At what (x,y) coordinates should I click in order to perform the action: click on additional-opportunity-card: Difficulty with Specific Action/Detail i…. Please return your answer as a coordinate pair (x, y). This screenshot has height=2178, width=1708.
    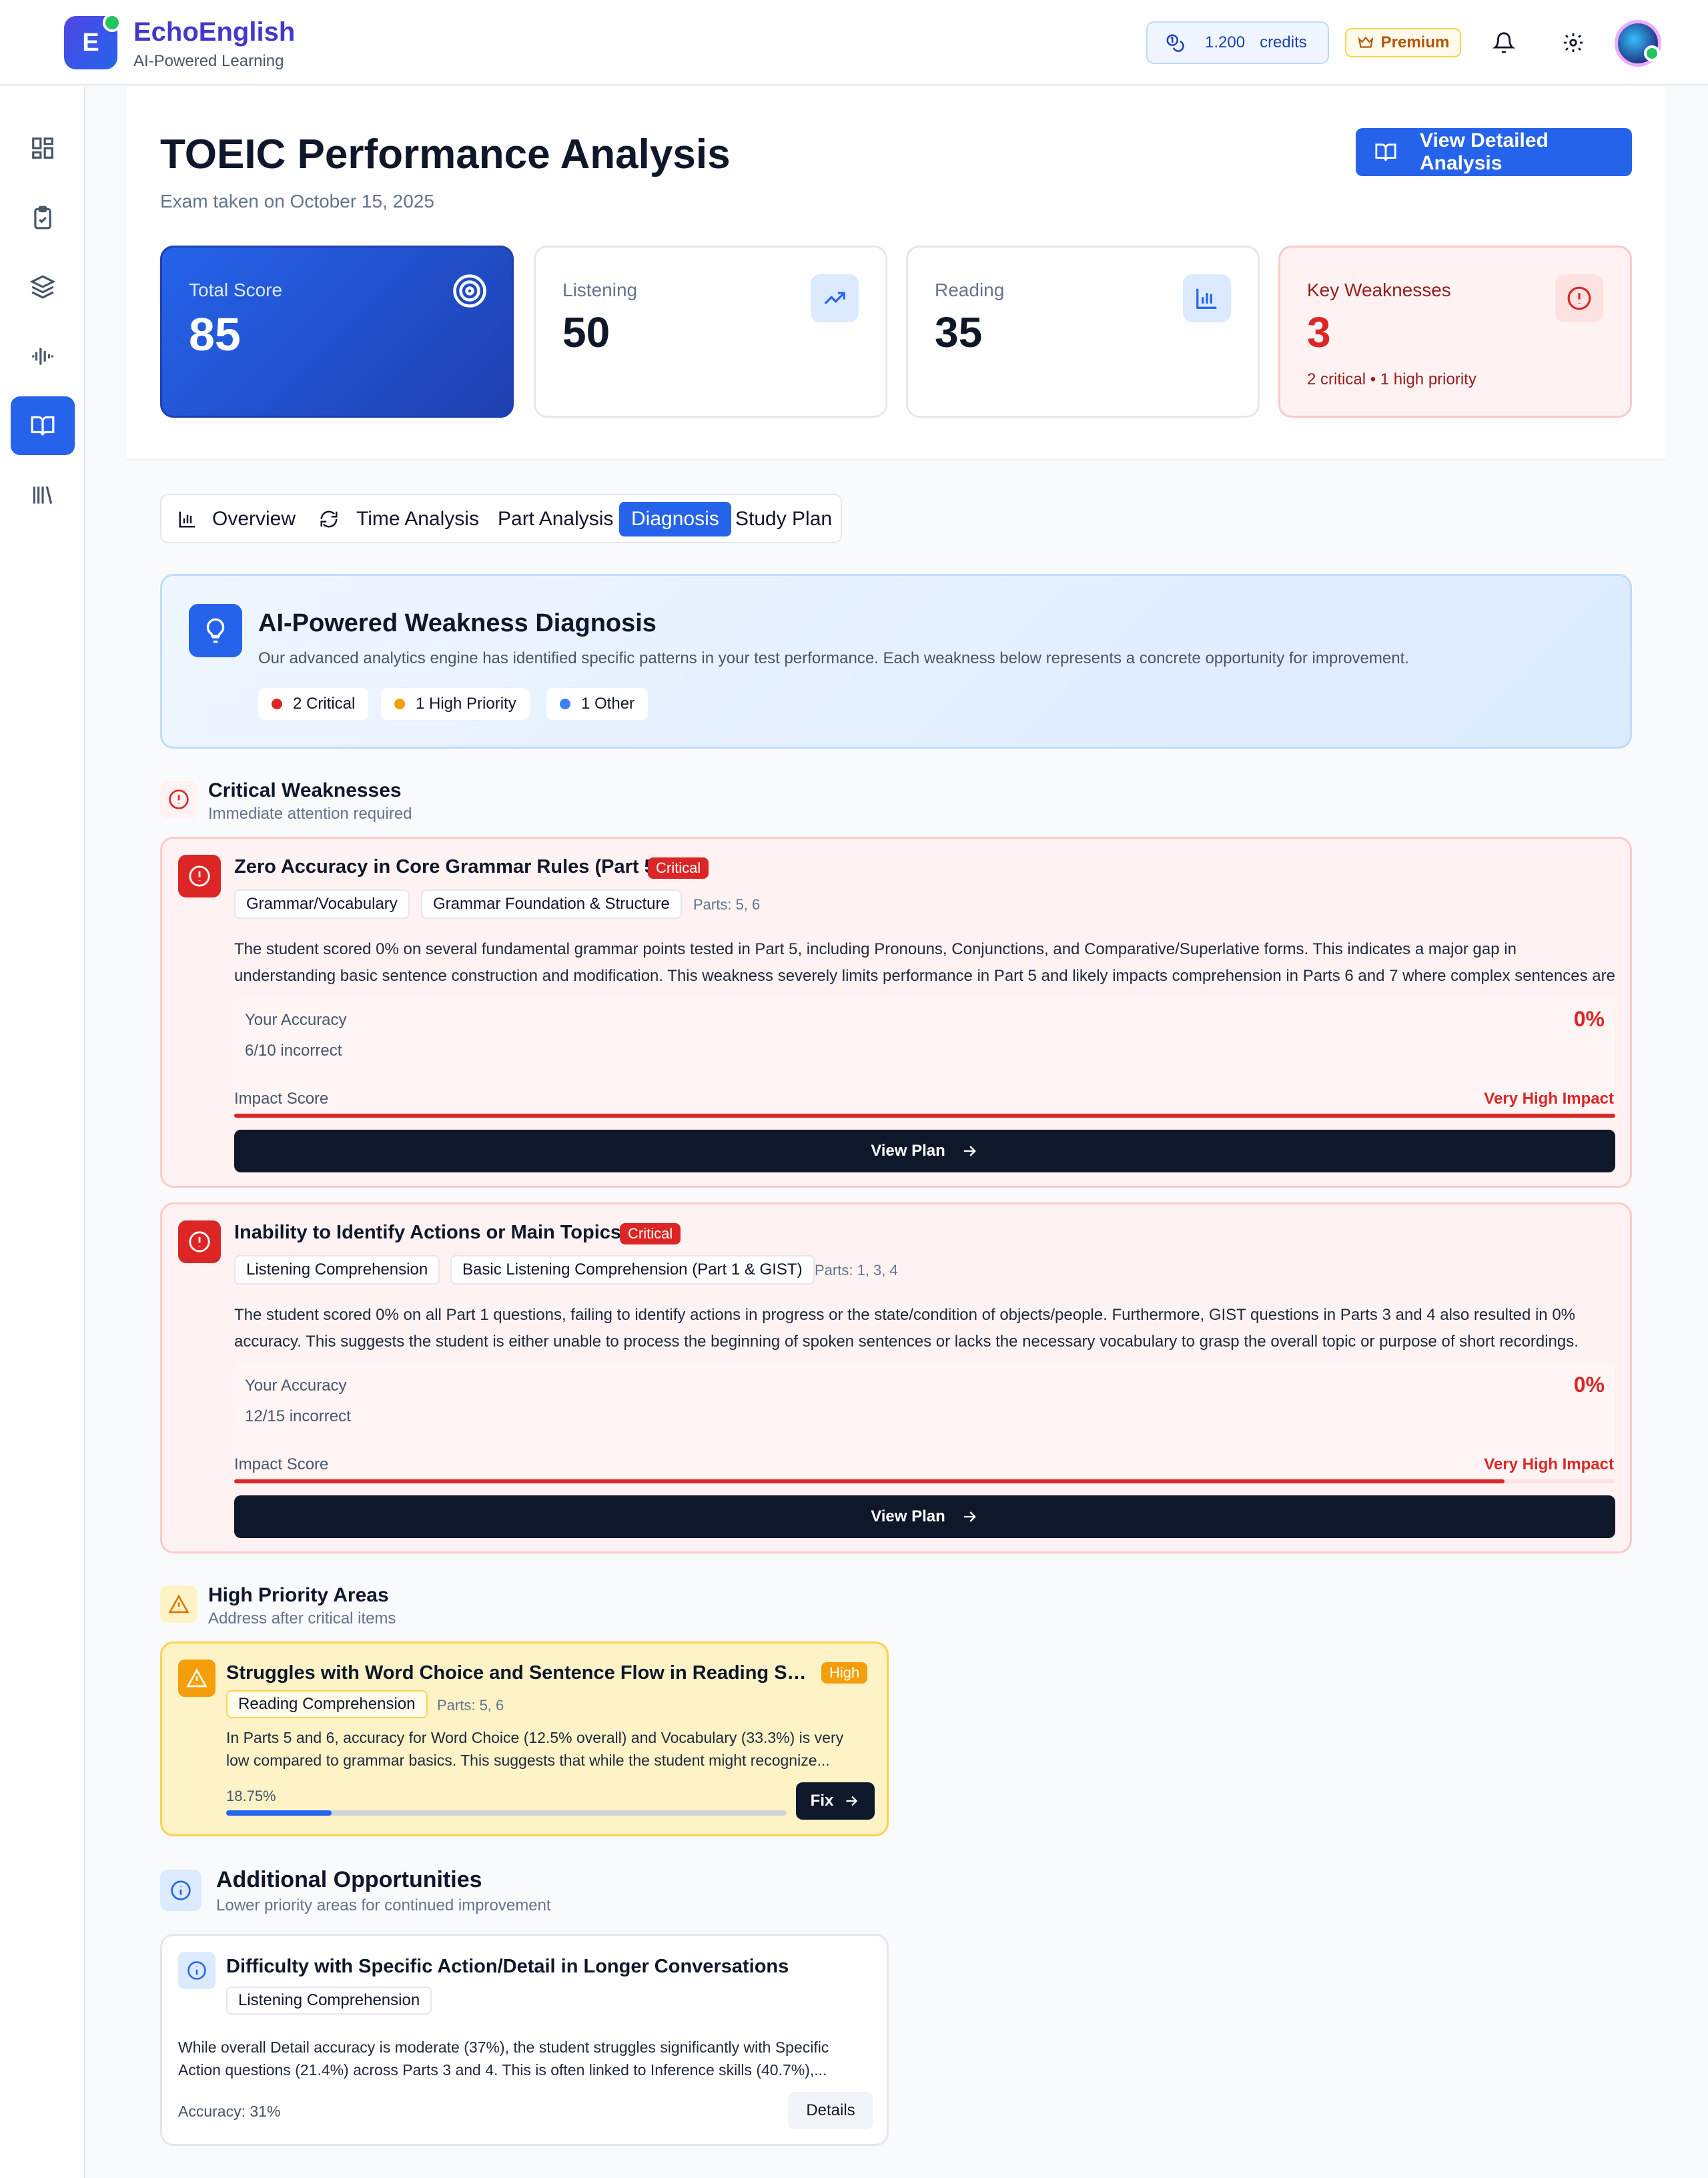
    Looking at the image, I should click on (525, 2040).